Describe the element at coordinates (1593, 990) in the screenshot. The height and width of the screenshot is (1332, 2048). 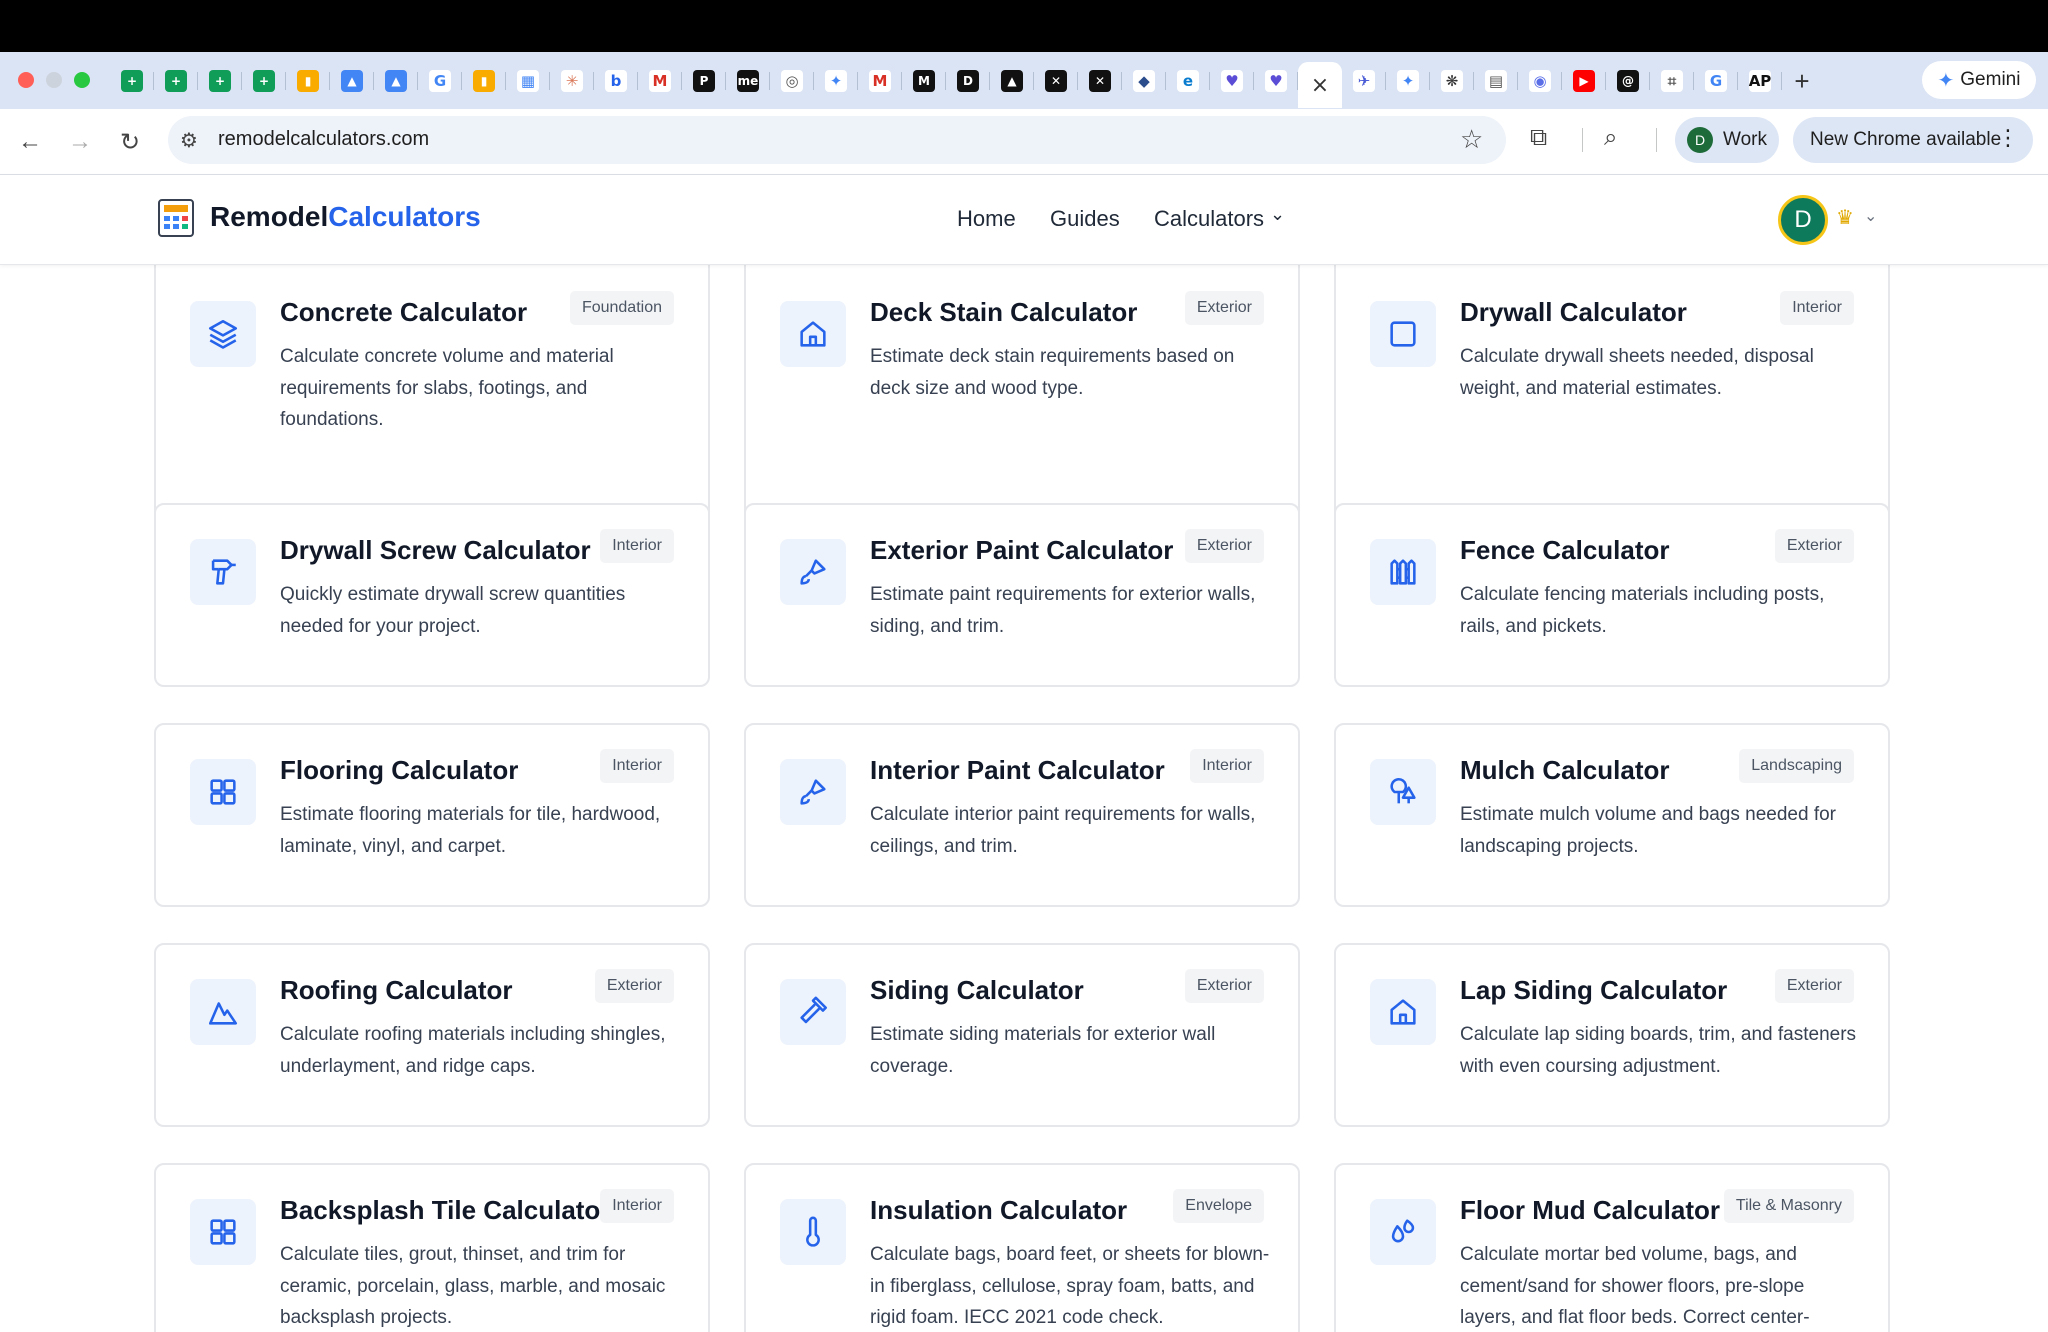
I see `calculator-title: Lap Siding Calculator` at that location.